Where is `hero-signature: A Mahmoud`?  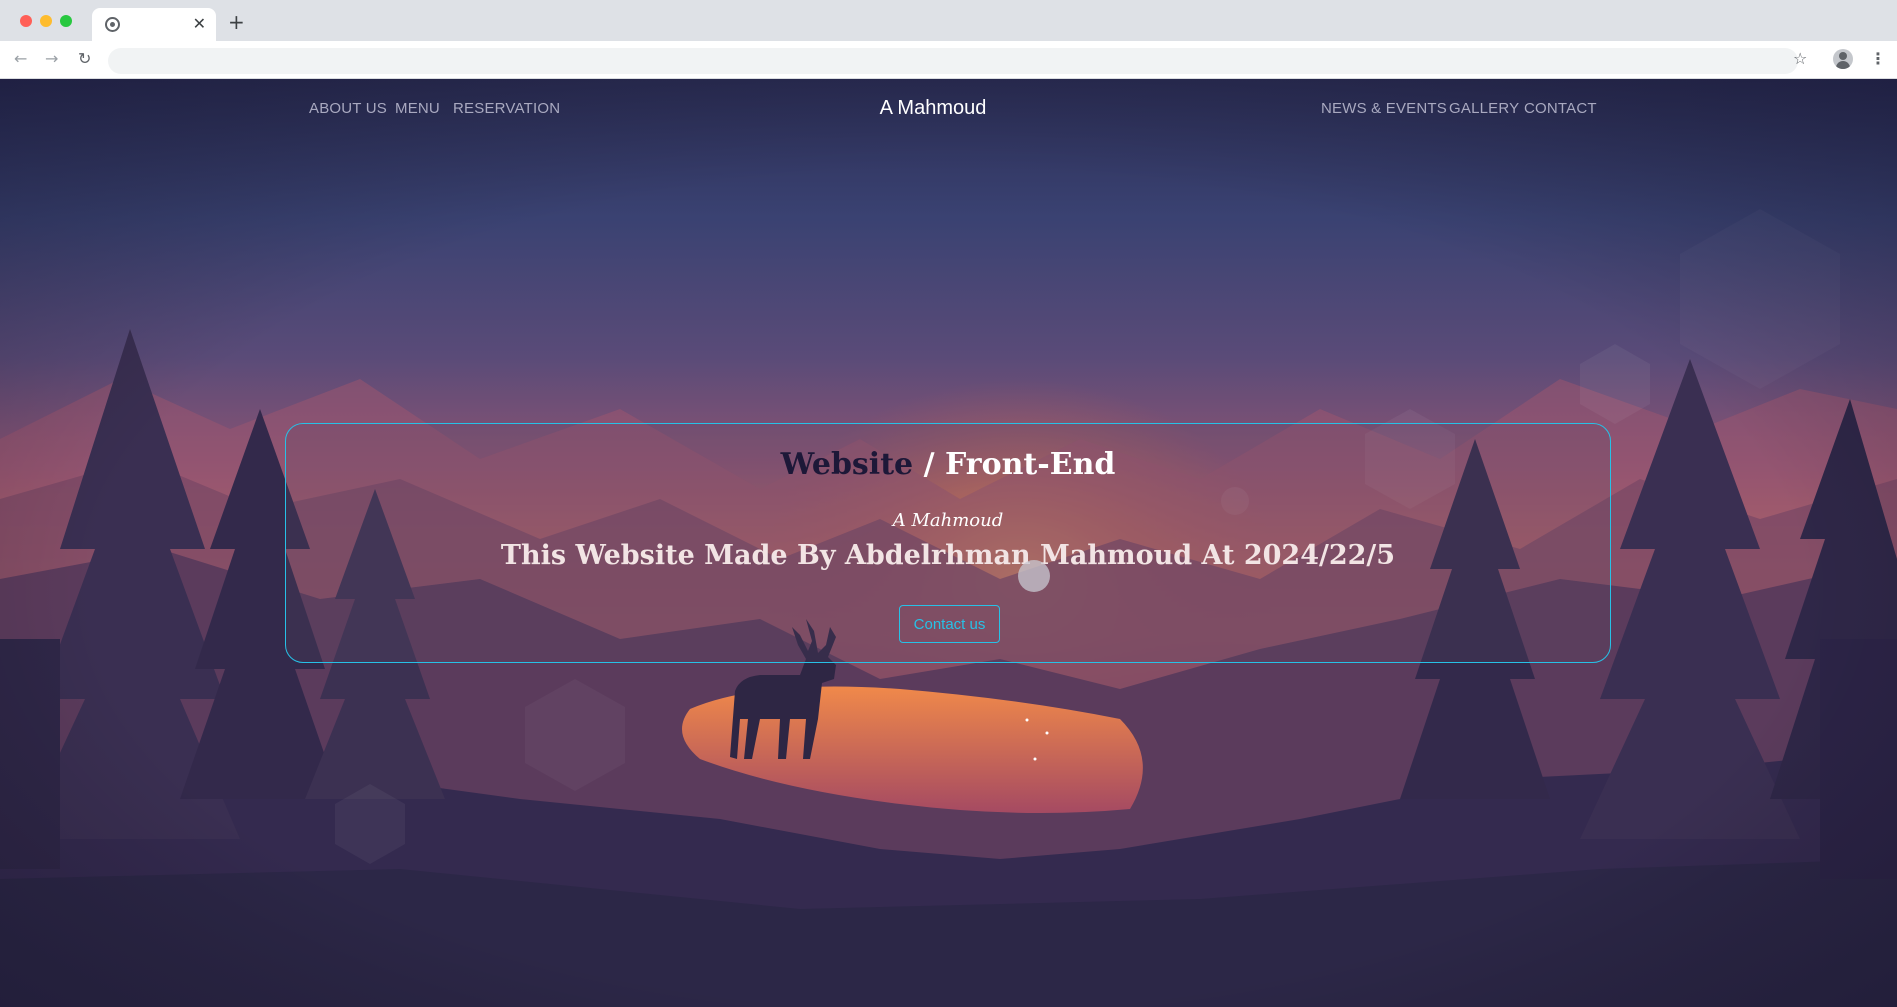
hero-signature: A Mahmoud is located at coordinates (948, 520).